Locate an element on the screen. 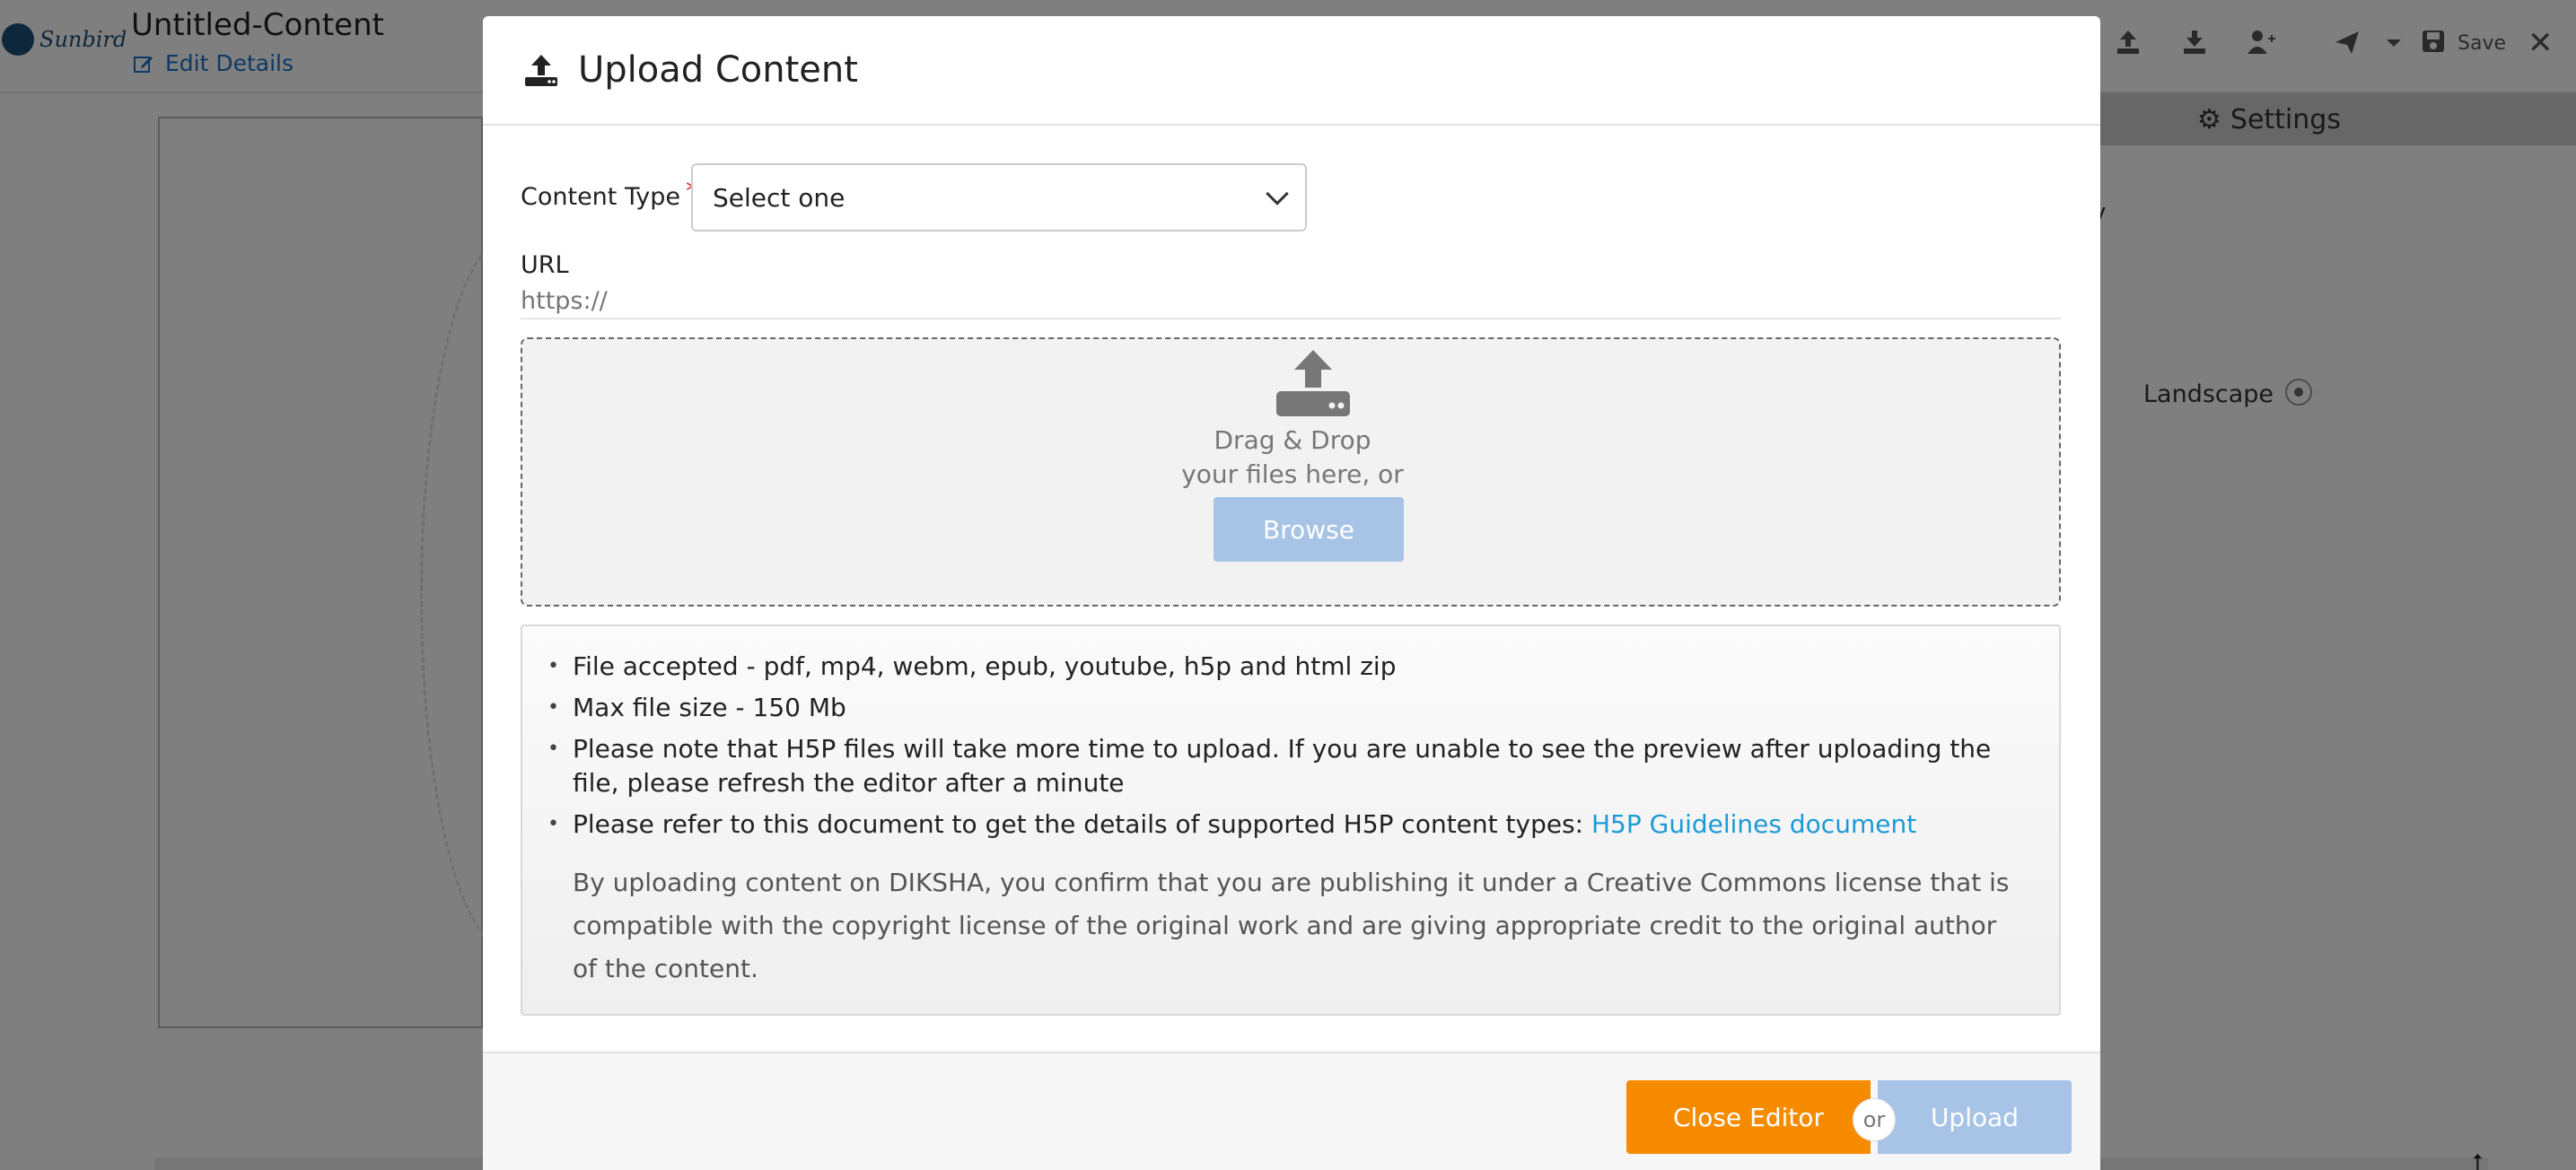  upload-drive-icon is located at coordinates (1313, 383).